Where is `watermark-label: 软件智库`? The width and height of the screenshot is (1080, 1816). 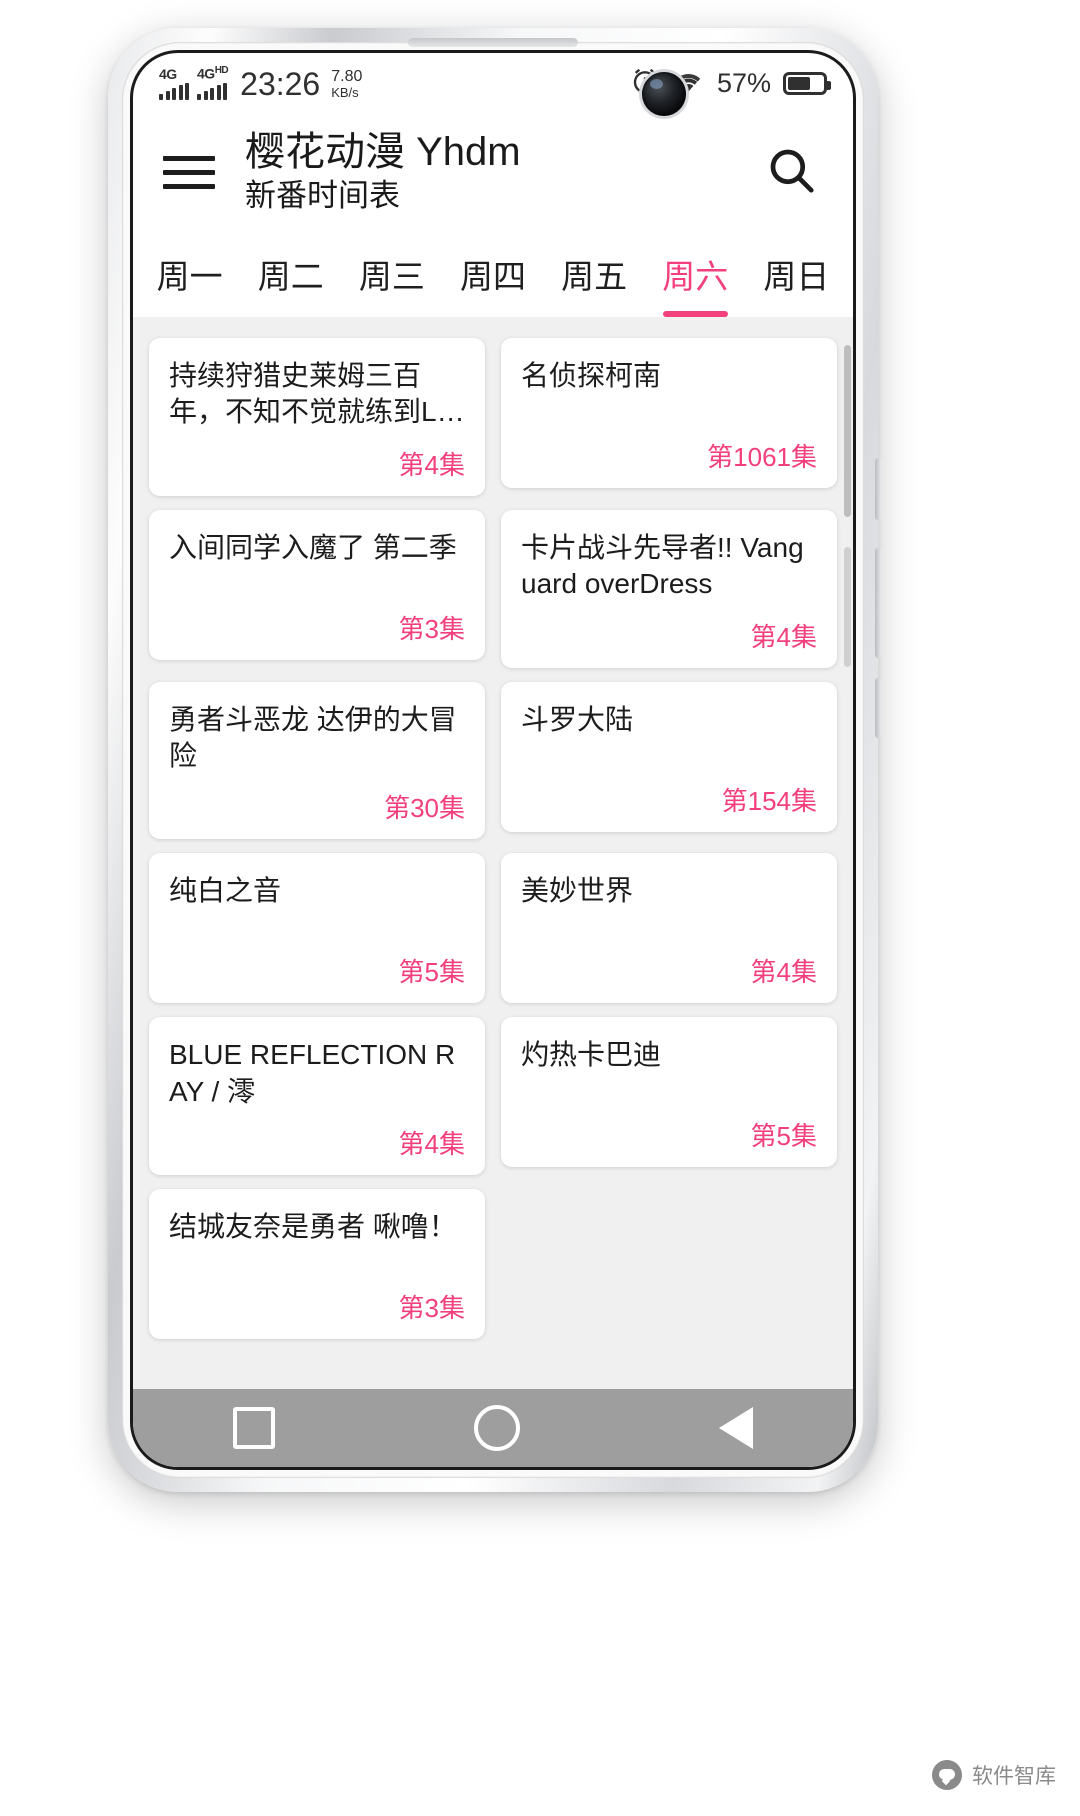
watermark-label: 软件智库 is located at coordinates (1014, 1776).